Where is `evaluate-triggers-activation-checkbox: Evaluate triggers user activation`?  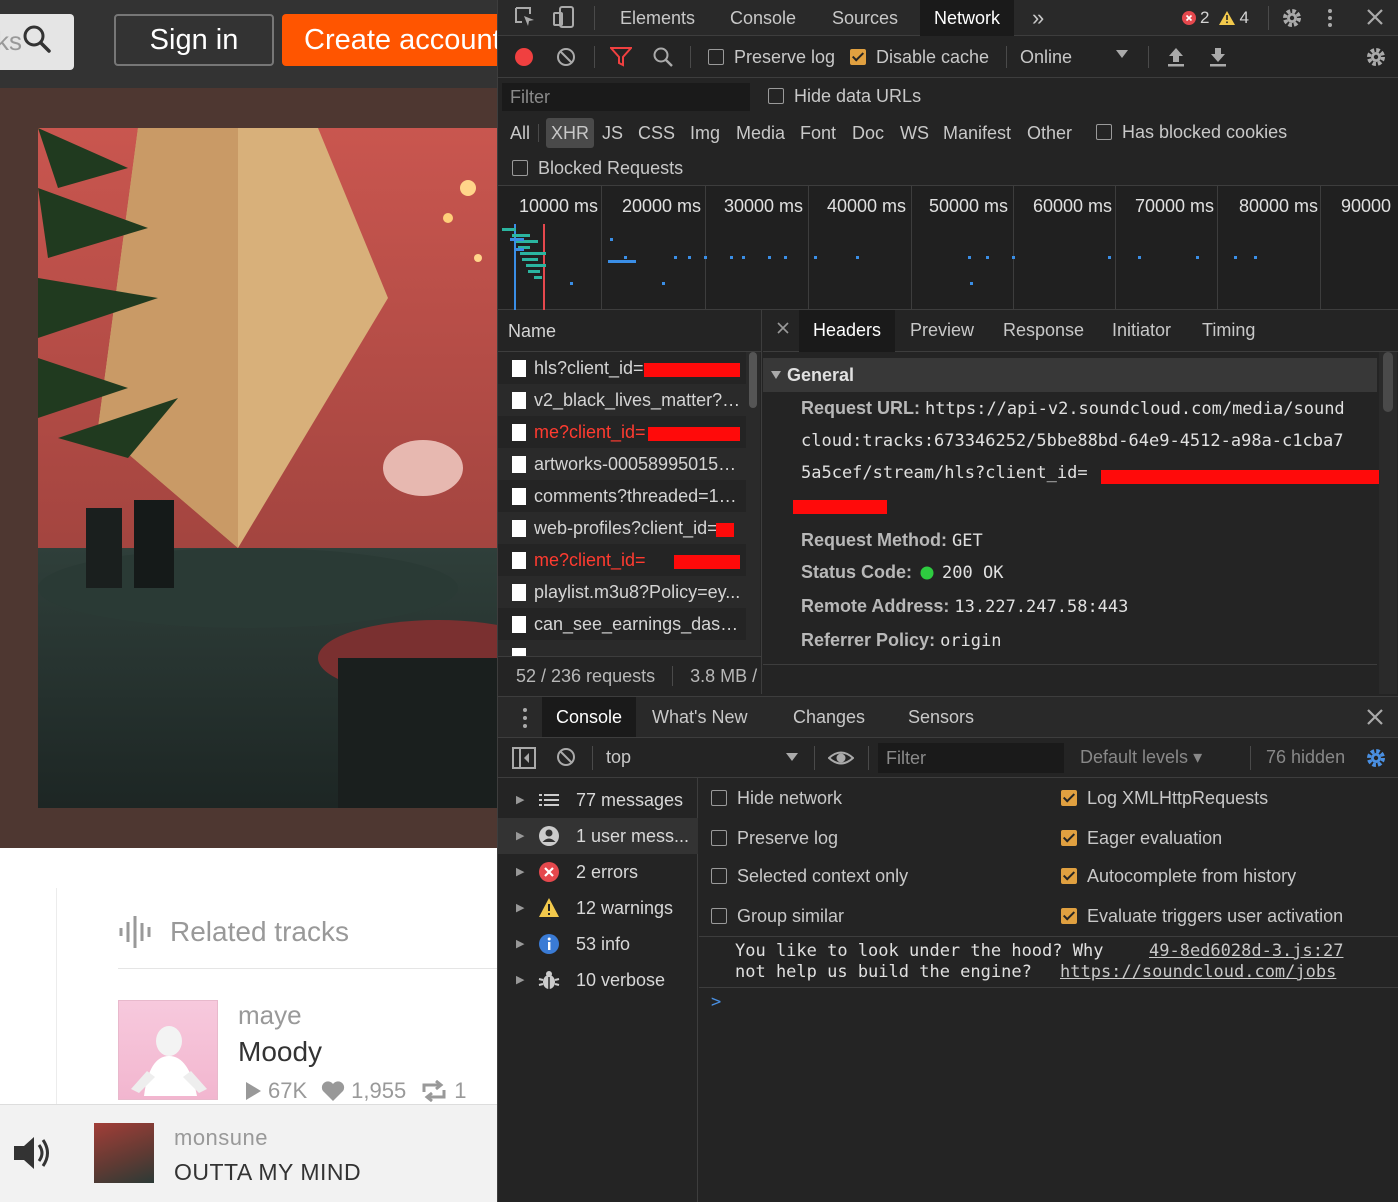 evaluate-triggers-activation-checkbox: Evaluate triggers user activation is located at coordinates (1202, 916).